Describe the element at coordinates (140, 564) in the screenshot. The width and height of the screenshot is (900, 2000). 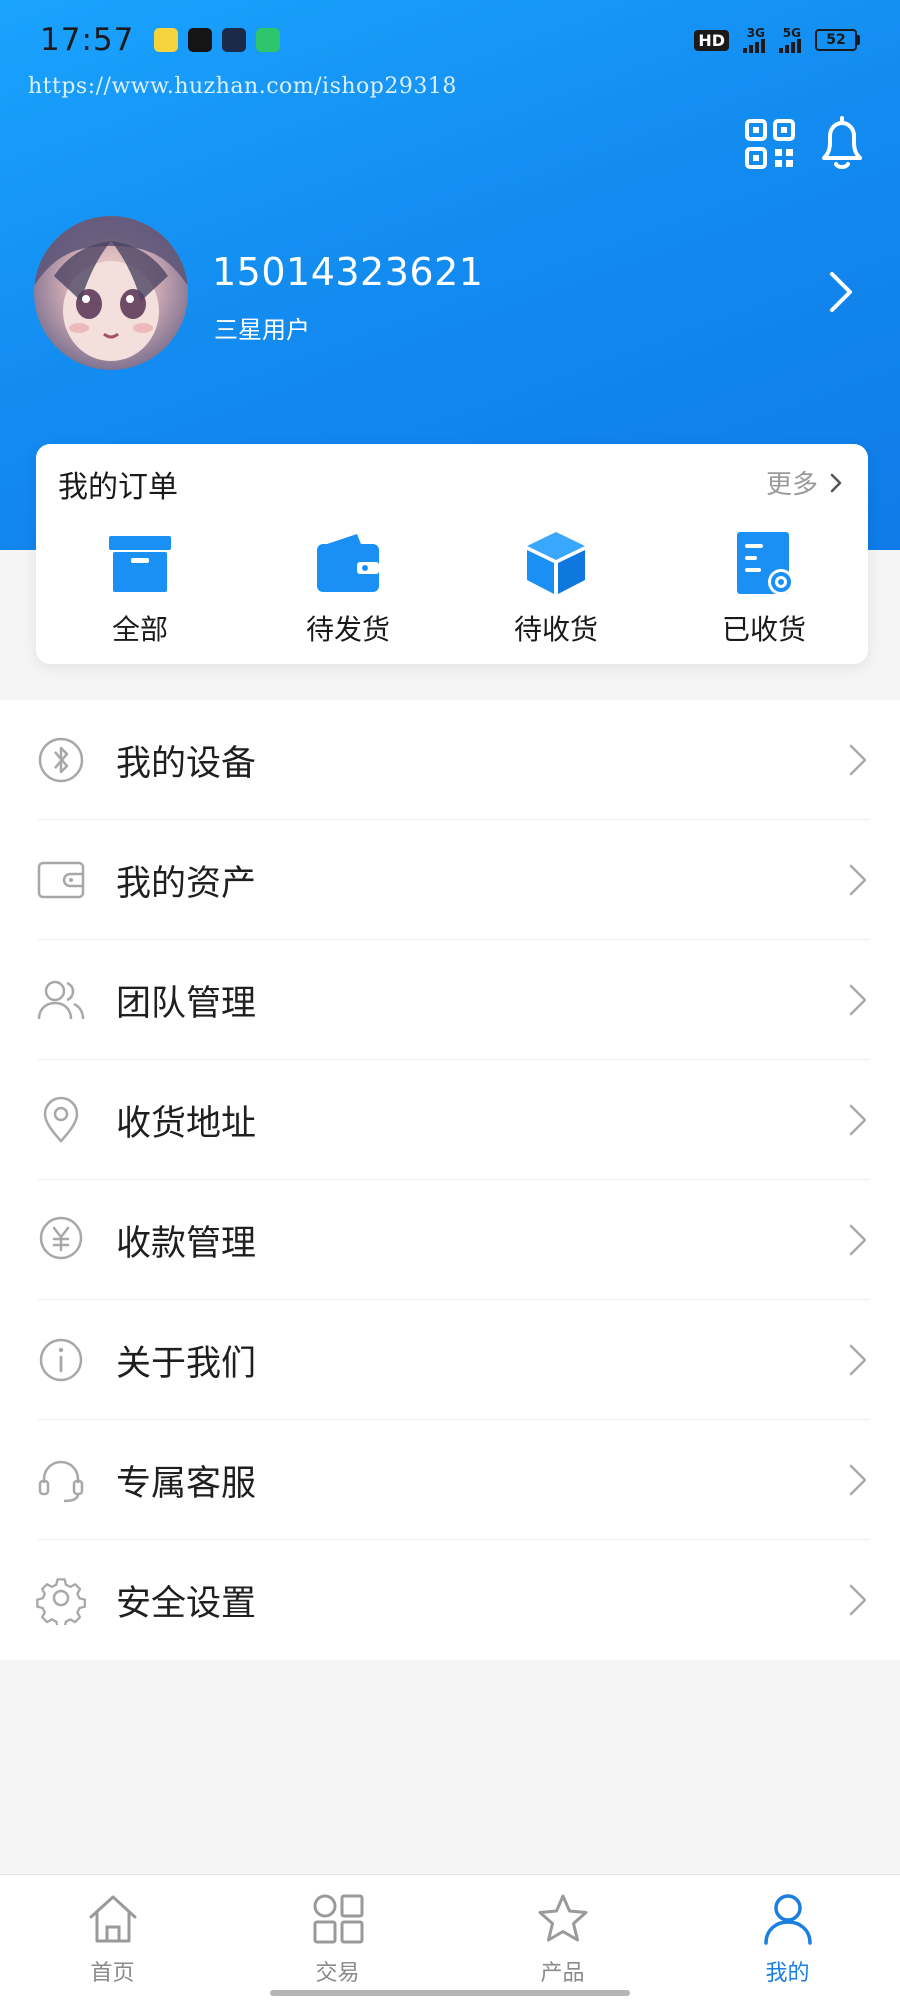
I see `box-icon` at that location.